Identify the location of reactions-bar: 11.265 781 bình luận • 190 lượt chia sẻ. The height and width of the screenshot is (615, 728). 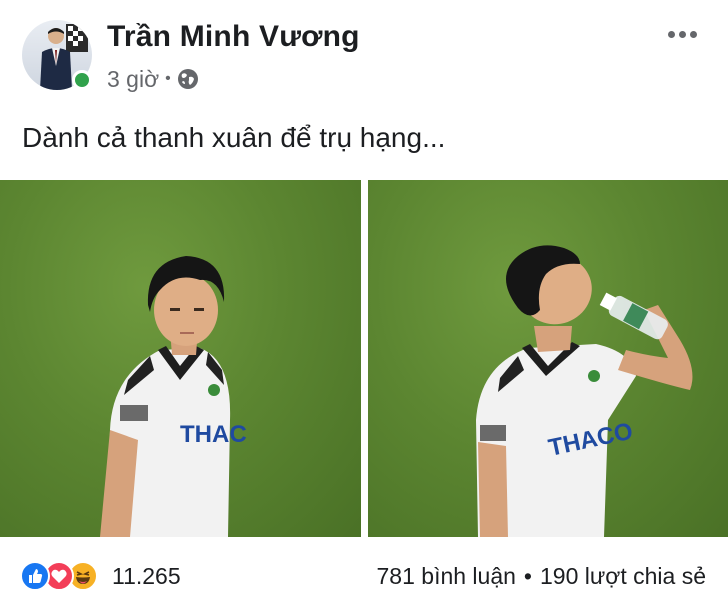
(364, 575).